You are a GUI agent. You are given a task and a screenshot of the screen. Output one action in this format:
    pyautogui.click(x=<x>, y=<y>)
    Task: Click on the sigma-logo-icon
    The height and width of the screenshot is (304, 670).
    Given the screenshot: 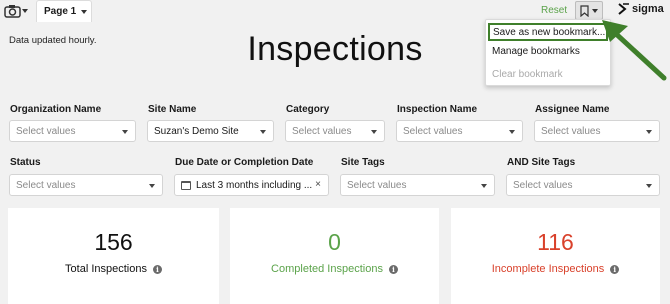 What is the action you would take?
    pyautogui.click(x=623, y=9)
    